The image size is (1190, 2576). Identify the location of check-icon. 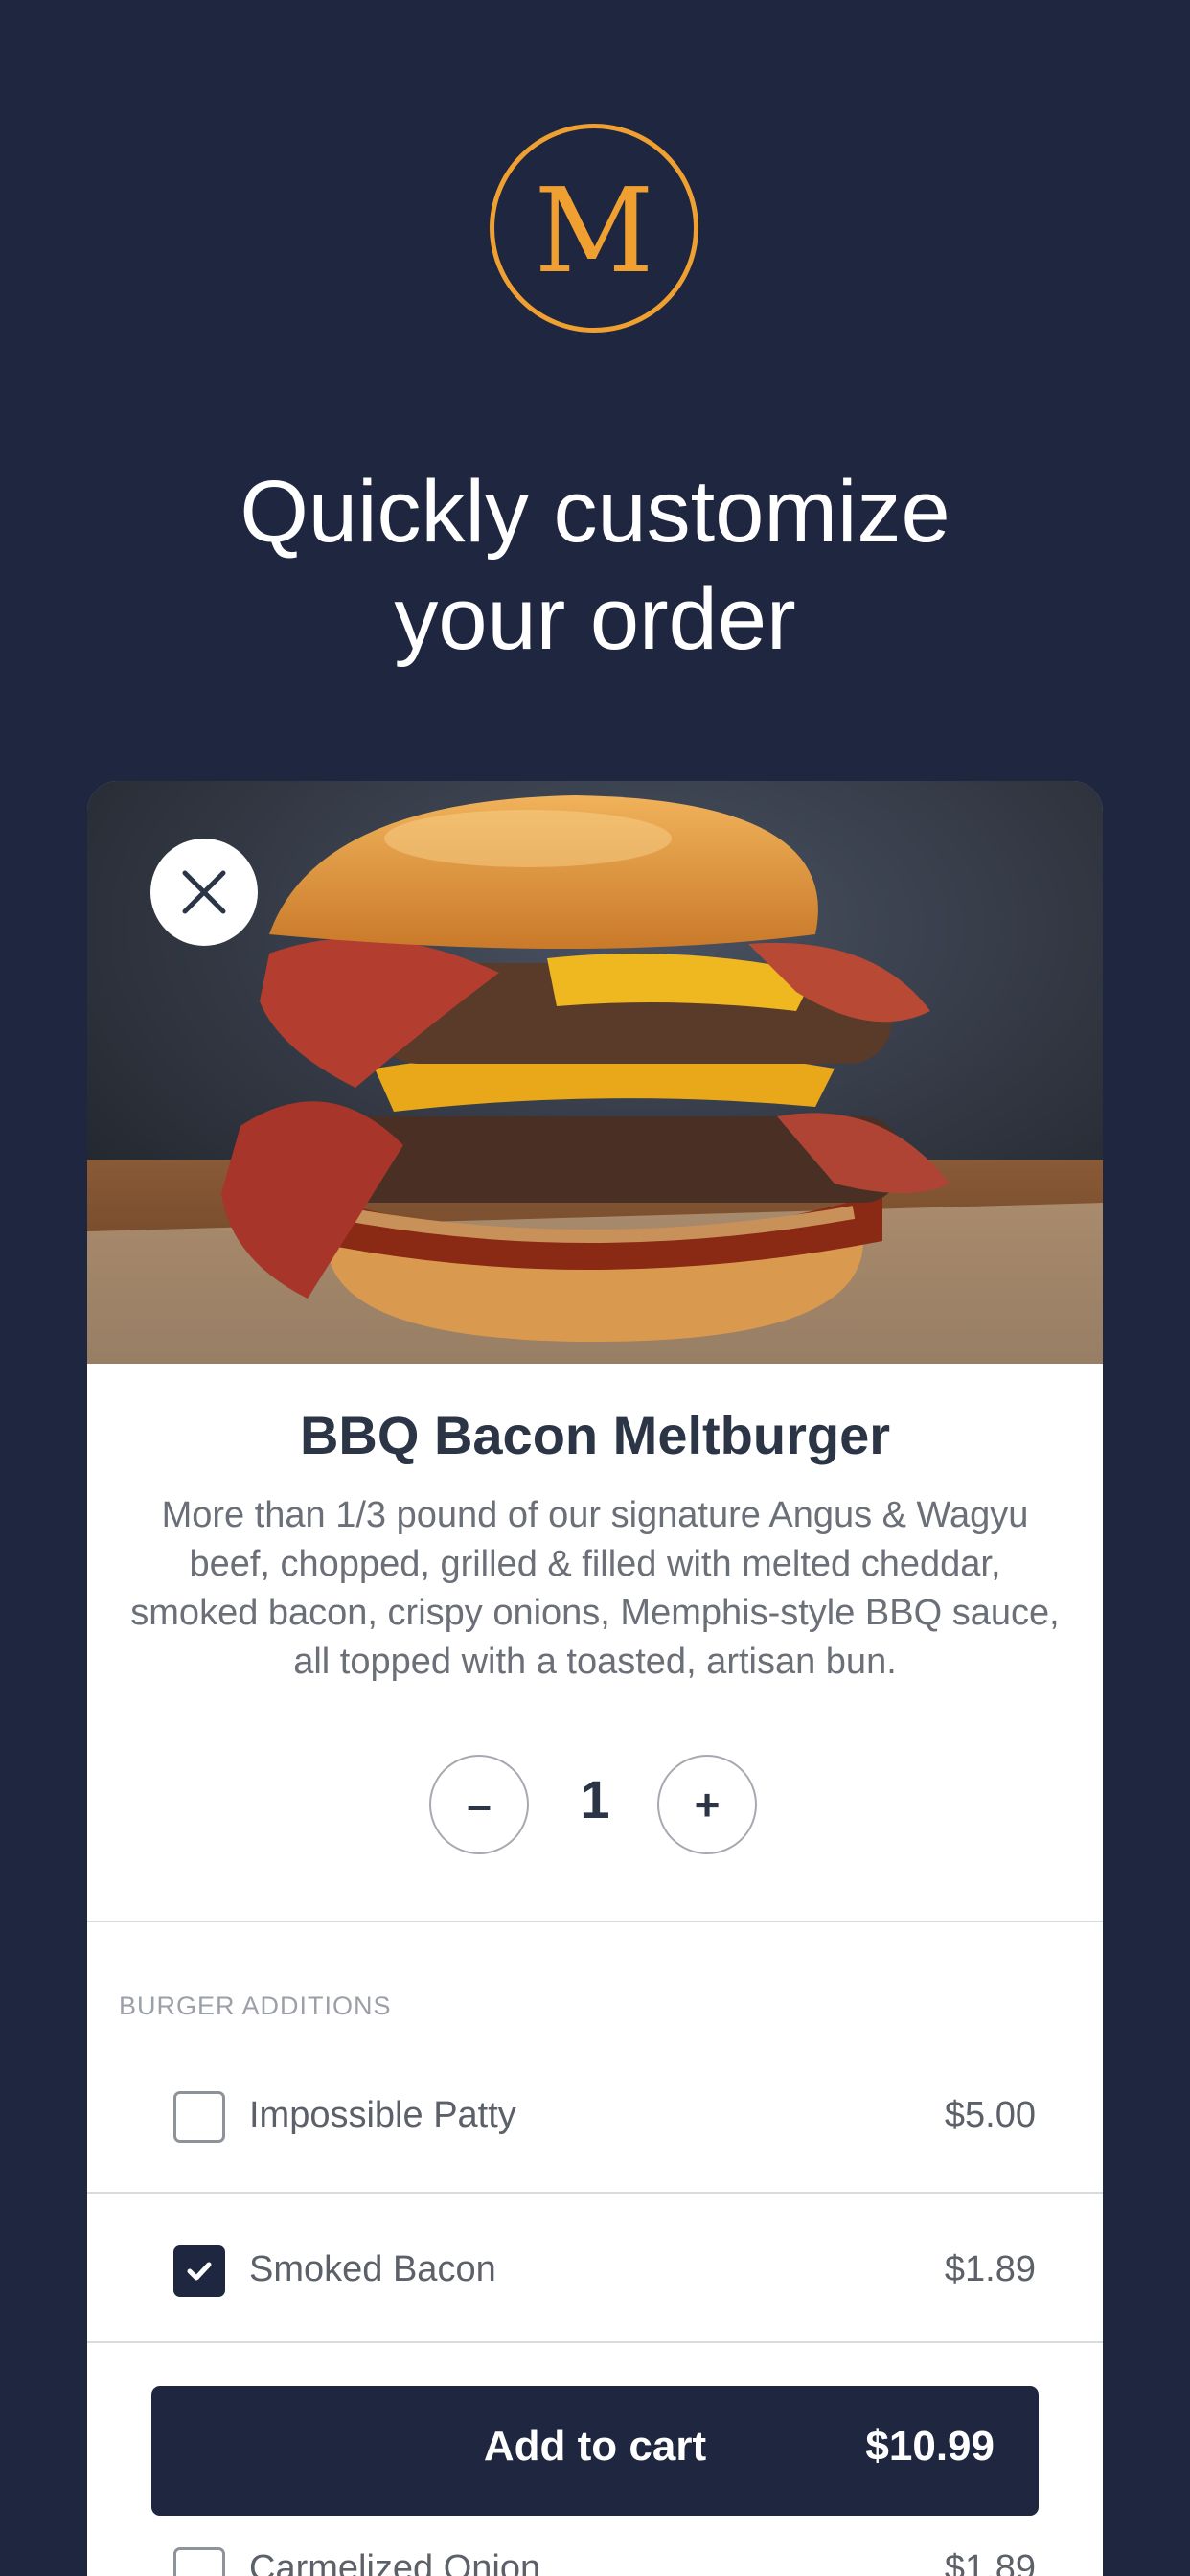
(199, 2271).